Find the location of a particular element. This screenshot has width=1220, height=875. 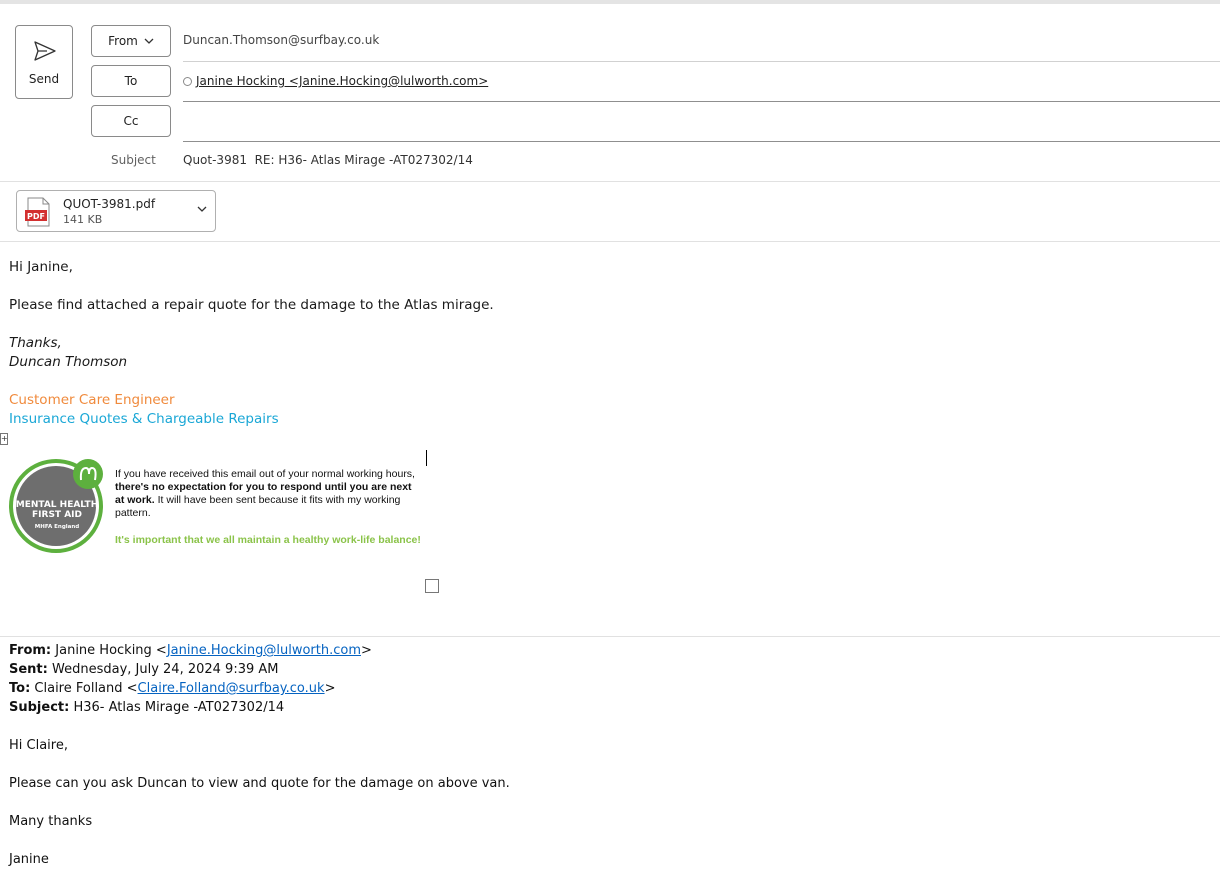

from-button: From is located at coordinates (131, 41).